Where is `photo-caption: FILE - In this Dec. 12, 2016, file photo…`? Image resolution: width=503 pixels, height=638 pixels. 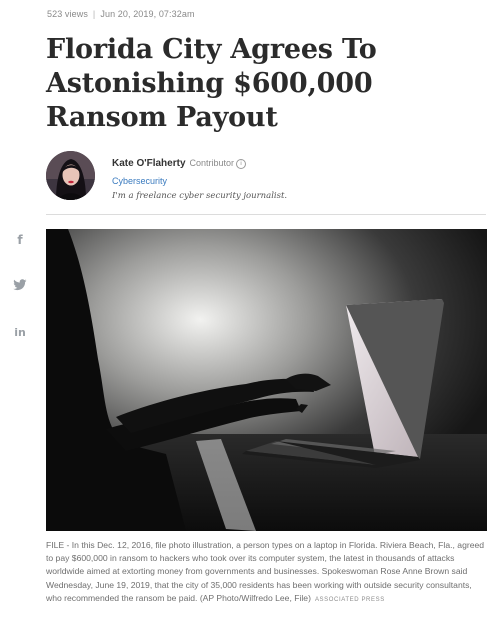 photo-caption: FILE - In this Dec. 12, 2016, file photo… is located at coordinates (266, 573).